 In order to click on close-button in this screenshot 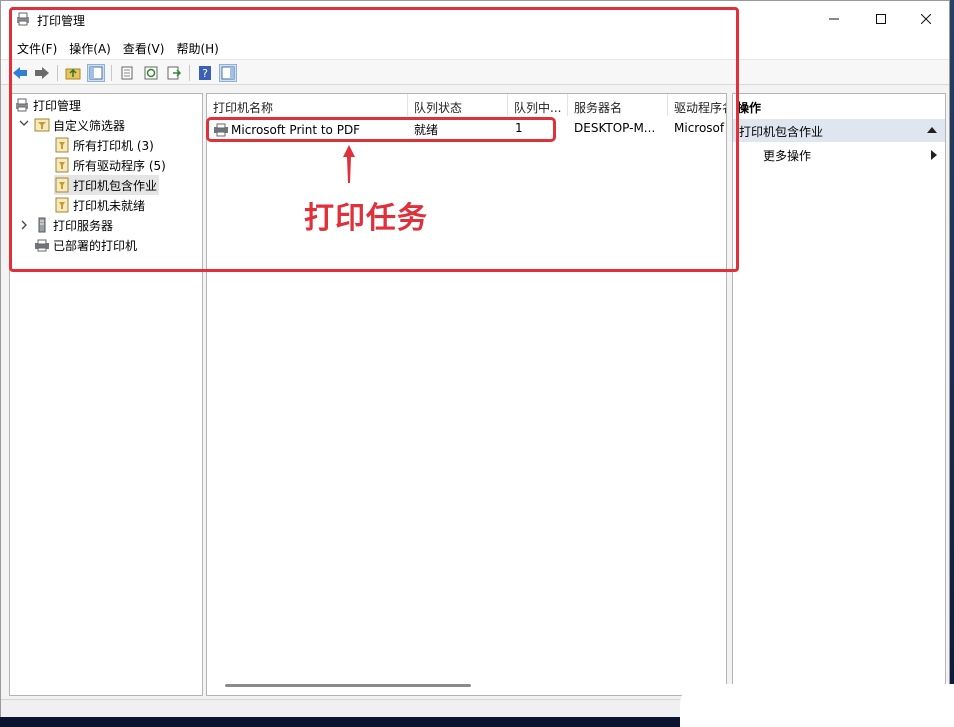, I will do `click(926, 19)`.